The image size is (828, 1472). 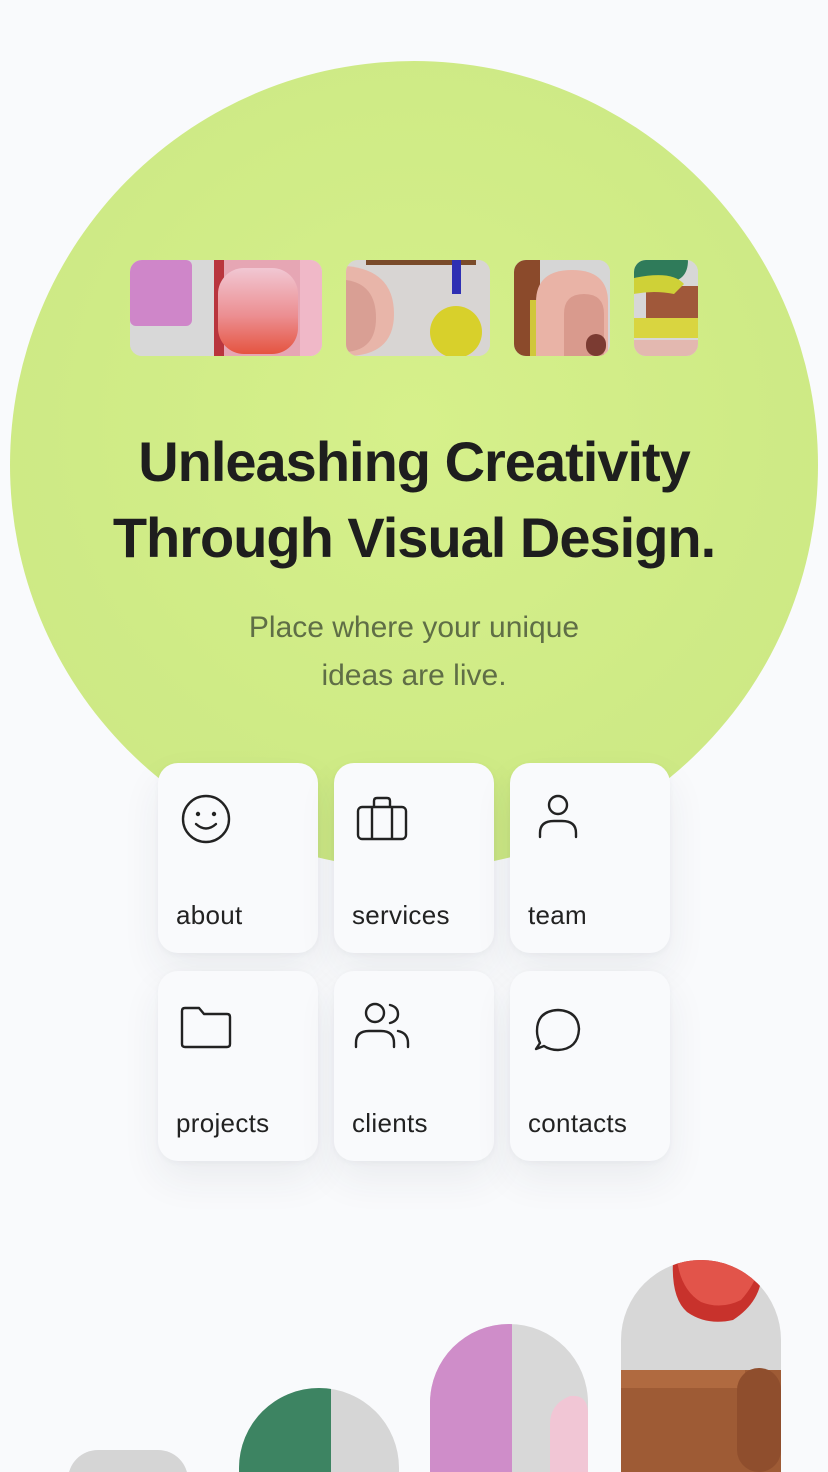 What do you see at coordinates (209, 915) in the screenshot?
I see `tile-about-label: about` at bounding box center [209, 915].